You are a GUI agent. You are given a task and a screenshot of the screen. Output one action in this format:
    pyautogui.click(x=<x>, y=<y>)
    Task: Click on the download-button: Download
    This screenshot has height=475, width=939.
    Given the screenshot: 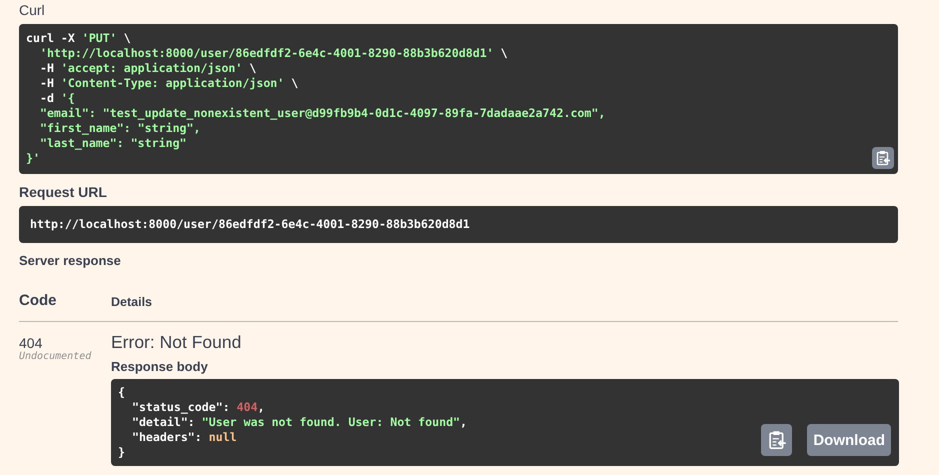 What is the action you would take?
    pyautogui.click(x=849, y=440)
    